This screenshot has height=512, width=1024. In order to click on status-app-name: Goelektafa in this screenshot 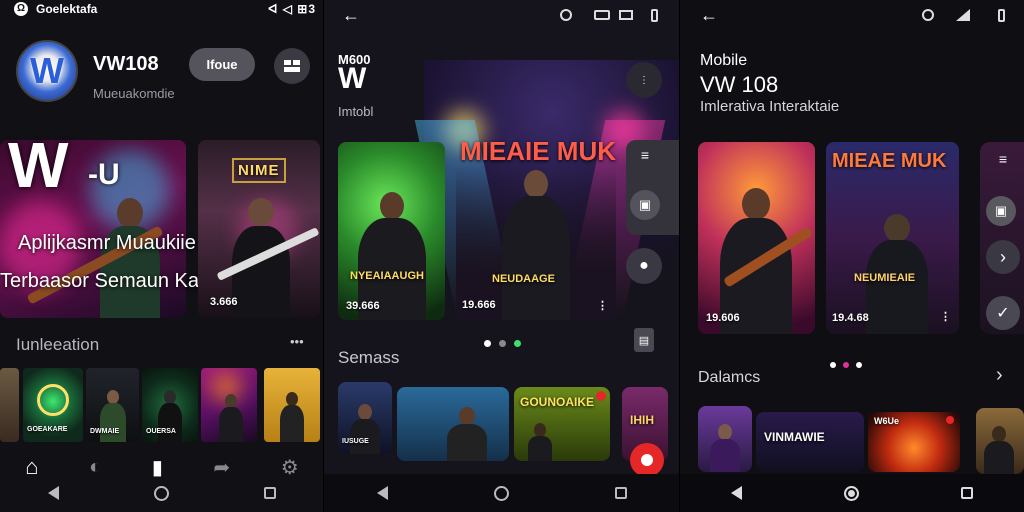, I will do `click(67, 9)`.